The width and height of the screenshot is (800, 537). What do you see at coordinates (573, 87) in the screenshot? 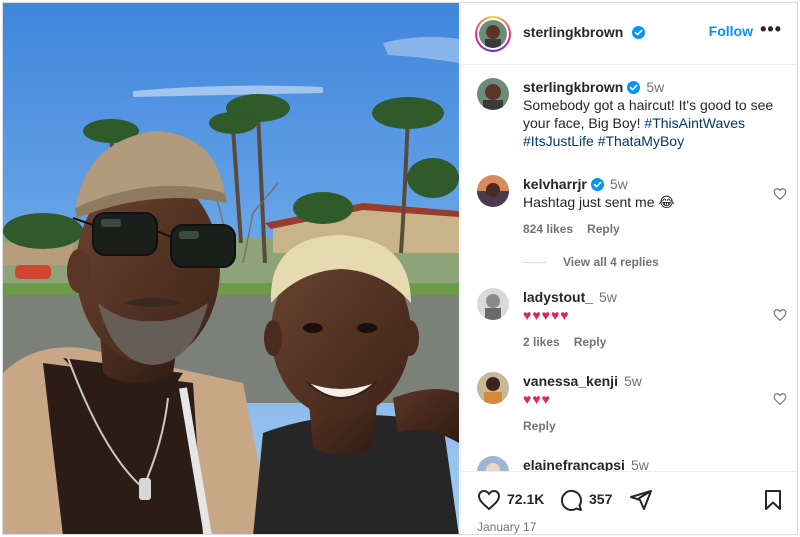
I see `caption-username: sterlingkbrown` at bounding box center [573, 87].